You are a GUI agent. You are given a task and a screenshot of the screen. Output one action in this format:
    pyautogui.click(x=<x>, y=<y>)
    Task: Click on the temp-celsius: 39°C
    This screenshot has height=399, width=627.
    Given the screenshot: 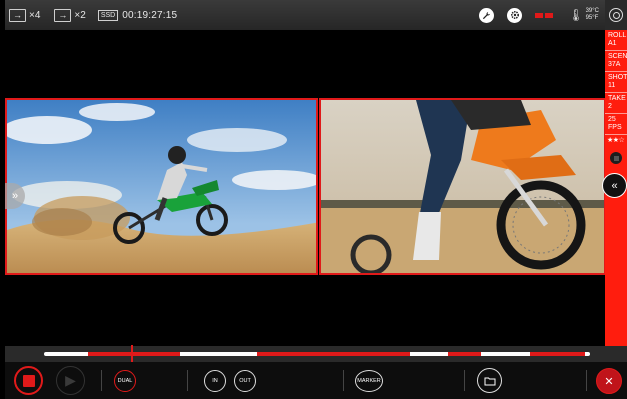 What is the action you would take?
    pyautogui.click(x=592, y=11)
    